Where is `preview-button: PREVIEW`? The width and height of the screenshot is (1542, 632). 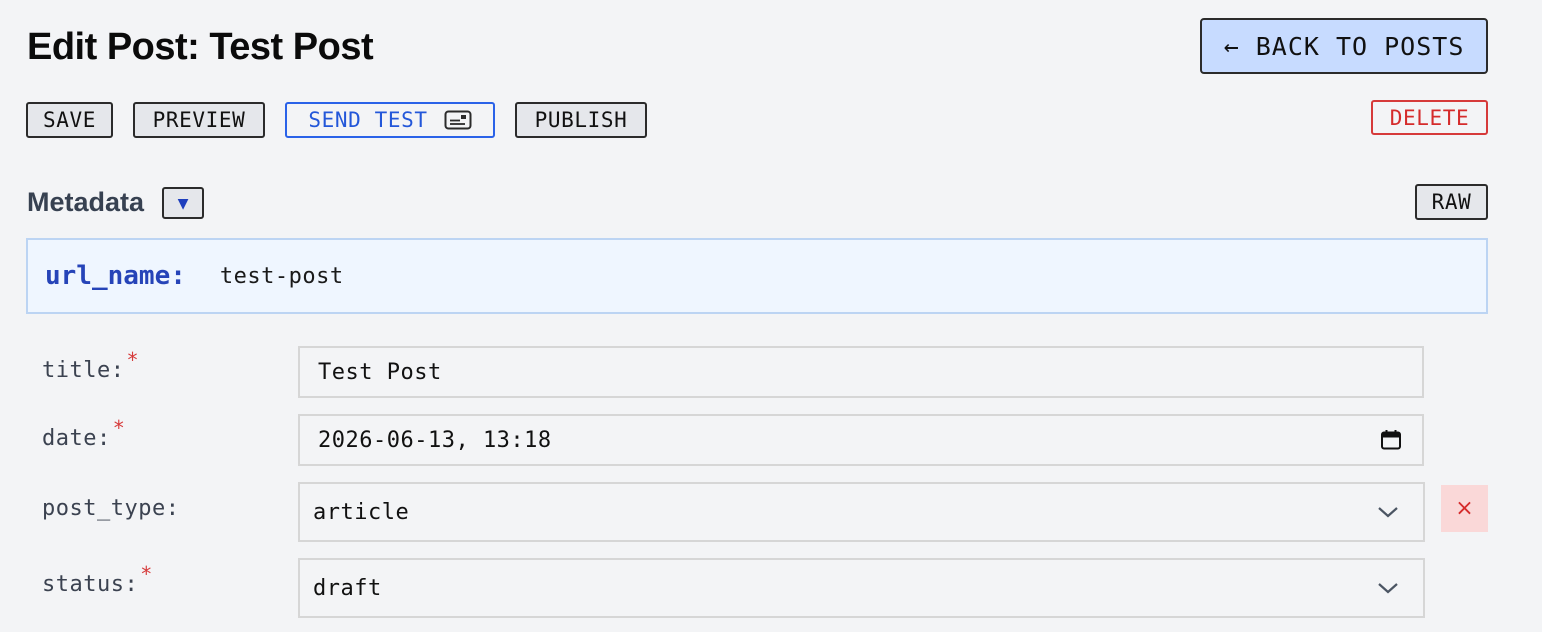
preview-button: PREVIEW is located at coordinates (199, 120).